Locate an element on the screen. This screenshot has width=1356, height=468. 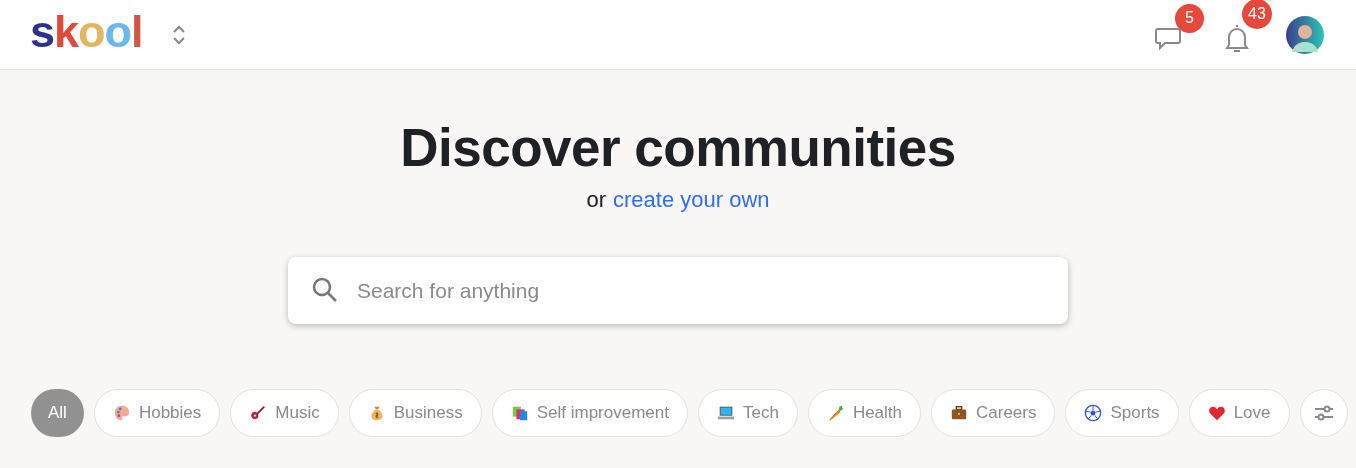
message-count-badge: 5 is located at coordinates (1189, 18).